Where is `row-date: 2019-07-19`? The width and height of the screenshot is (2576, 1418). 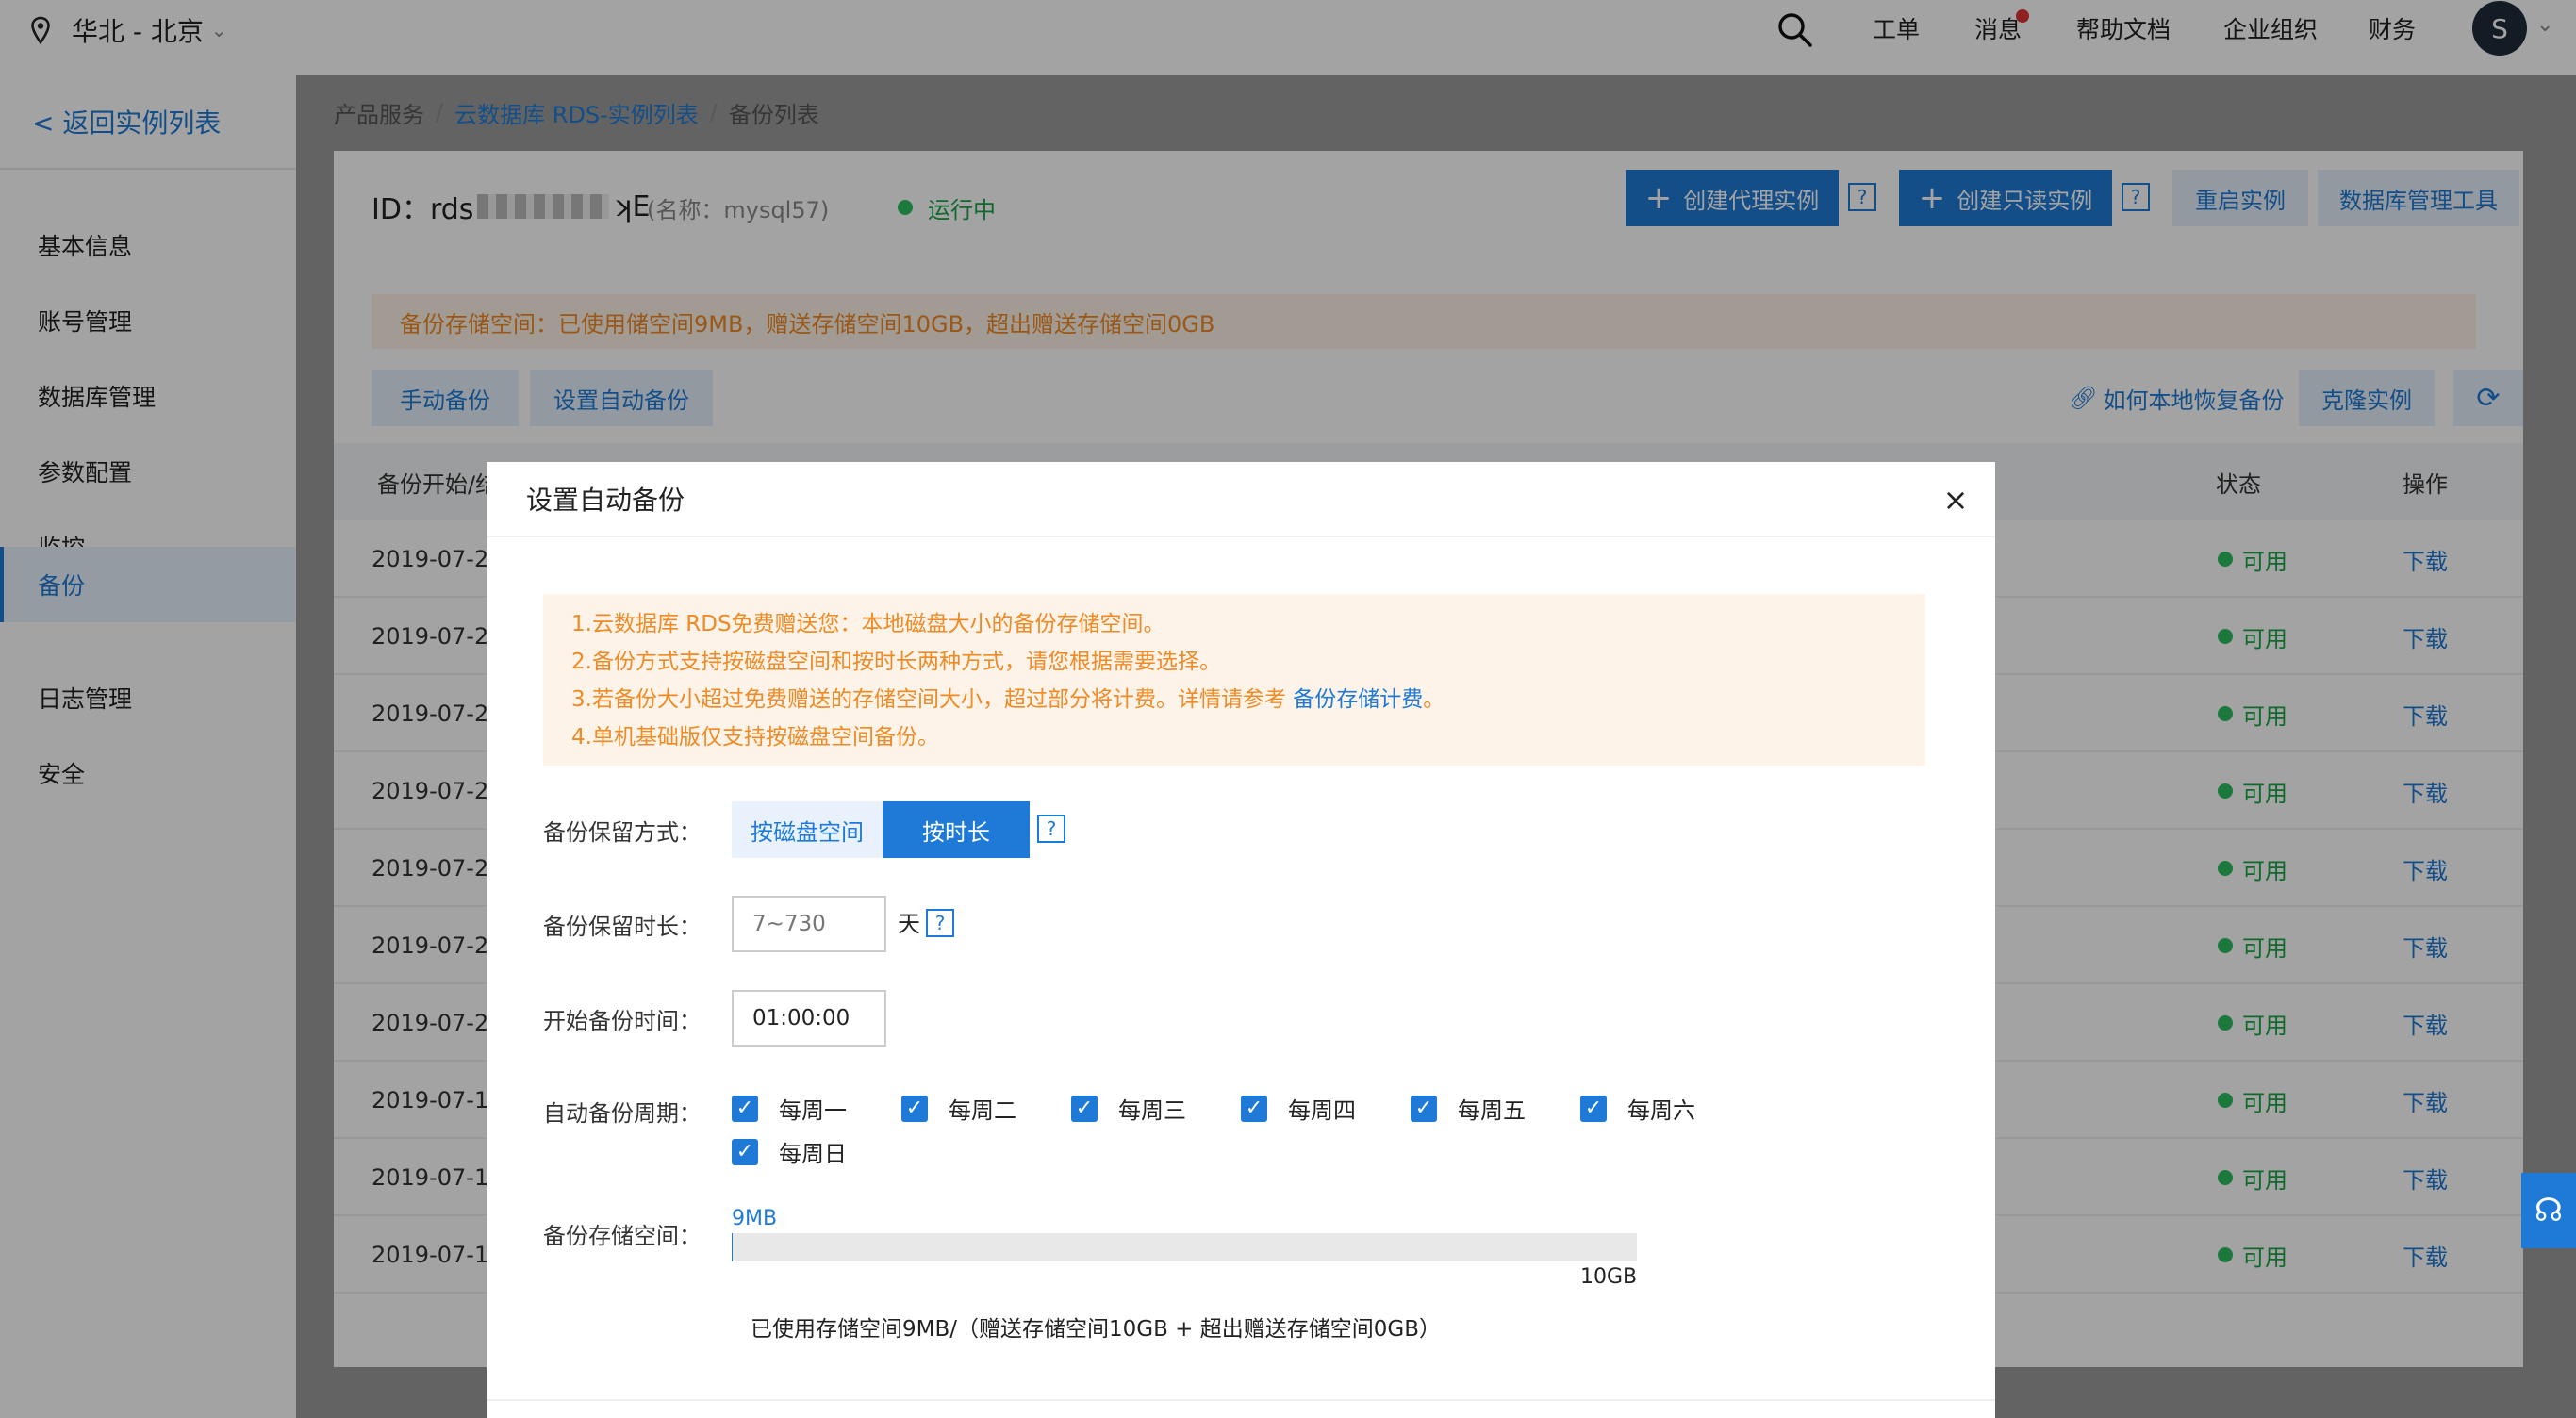 row-date: 2019-07-19 is located at coordinates (438, 1100).